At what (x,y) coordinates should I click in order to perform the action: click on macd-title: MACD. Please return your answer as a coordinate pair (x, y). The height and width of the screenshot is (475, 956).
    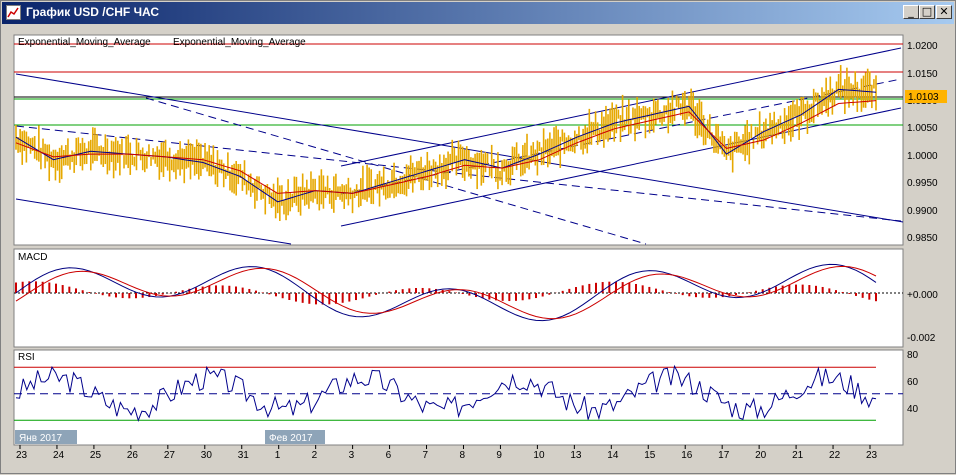
    Looking at the image, I should click on (32, 257).